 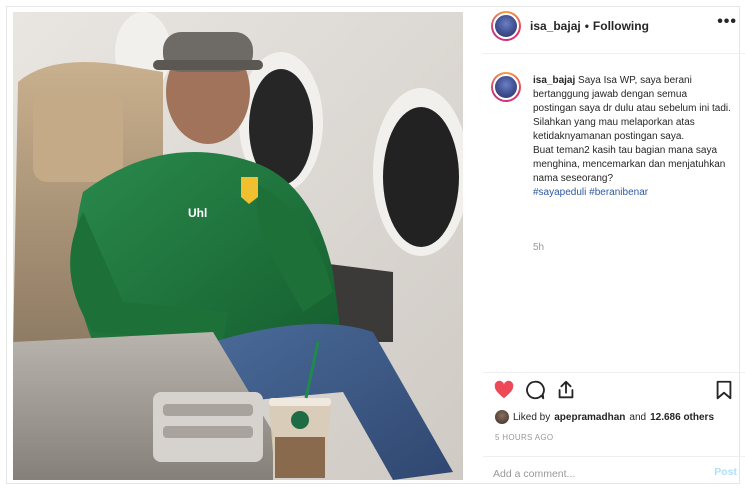 I want to click on post-timestamp: 5 HOURS AGO, so click(x=524, y=437).